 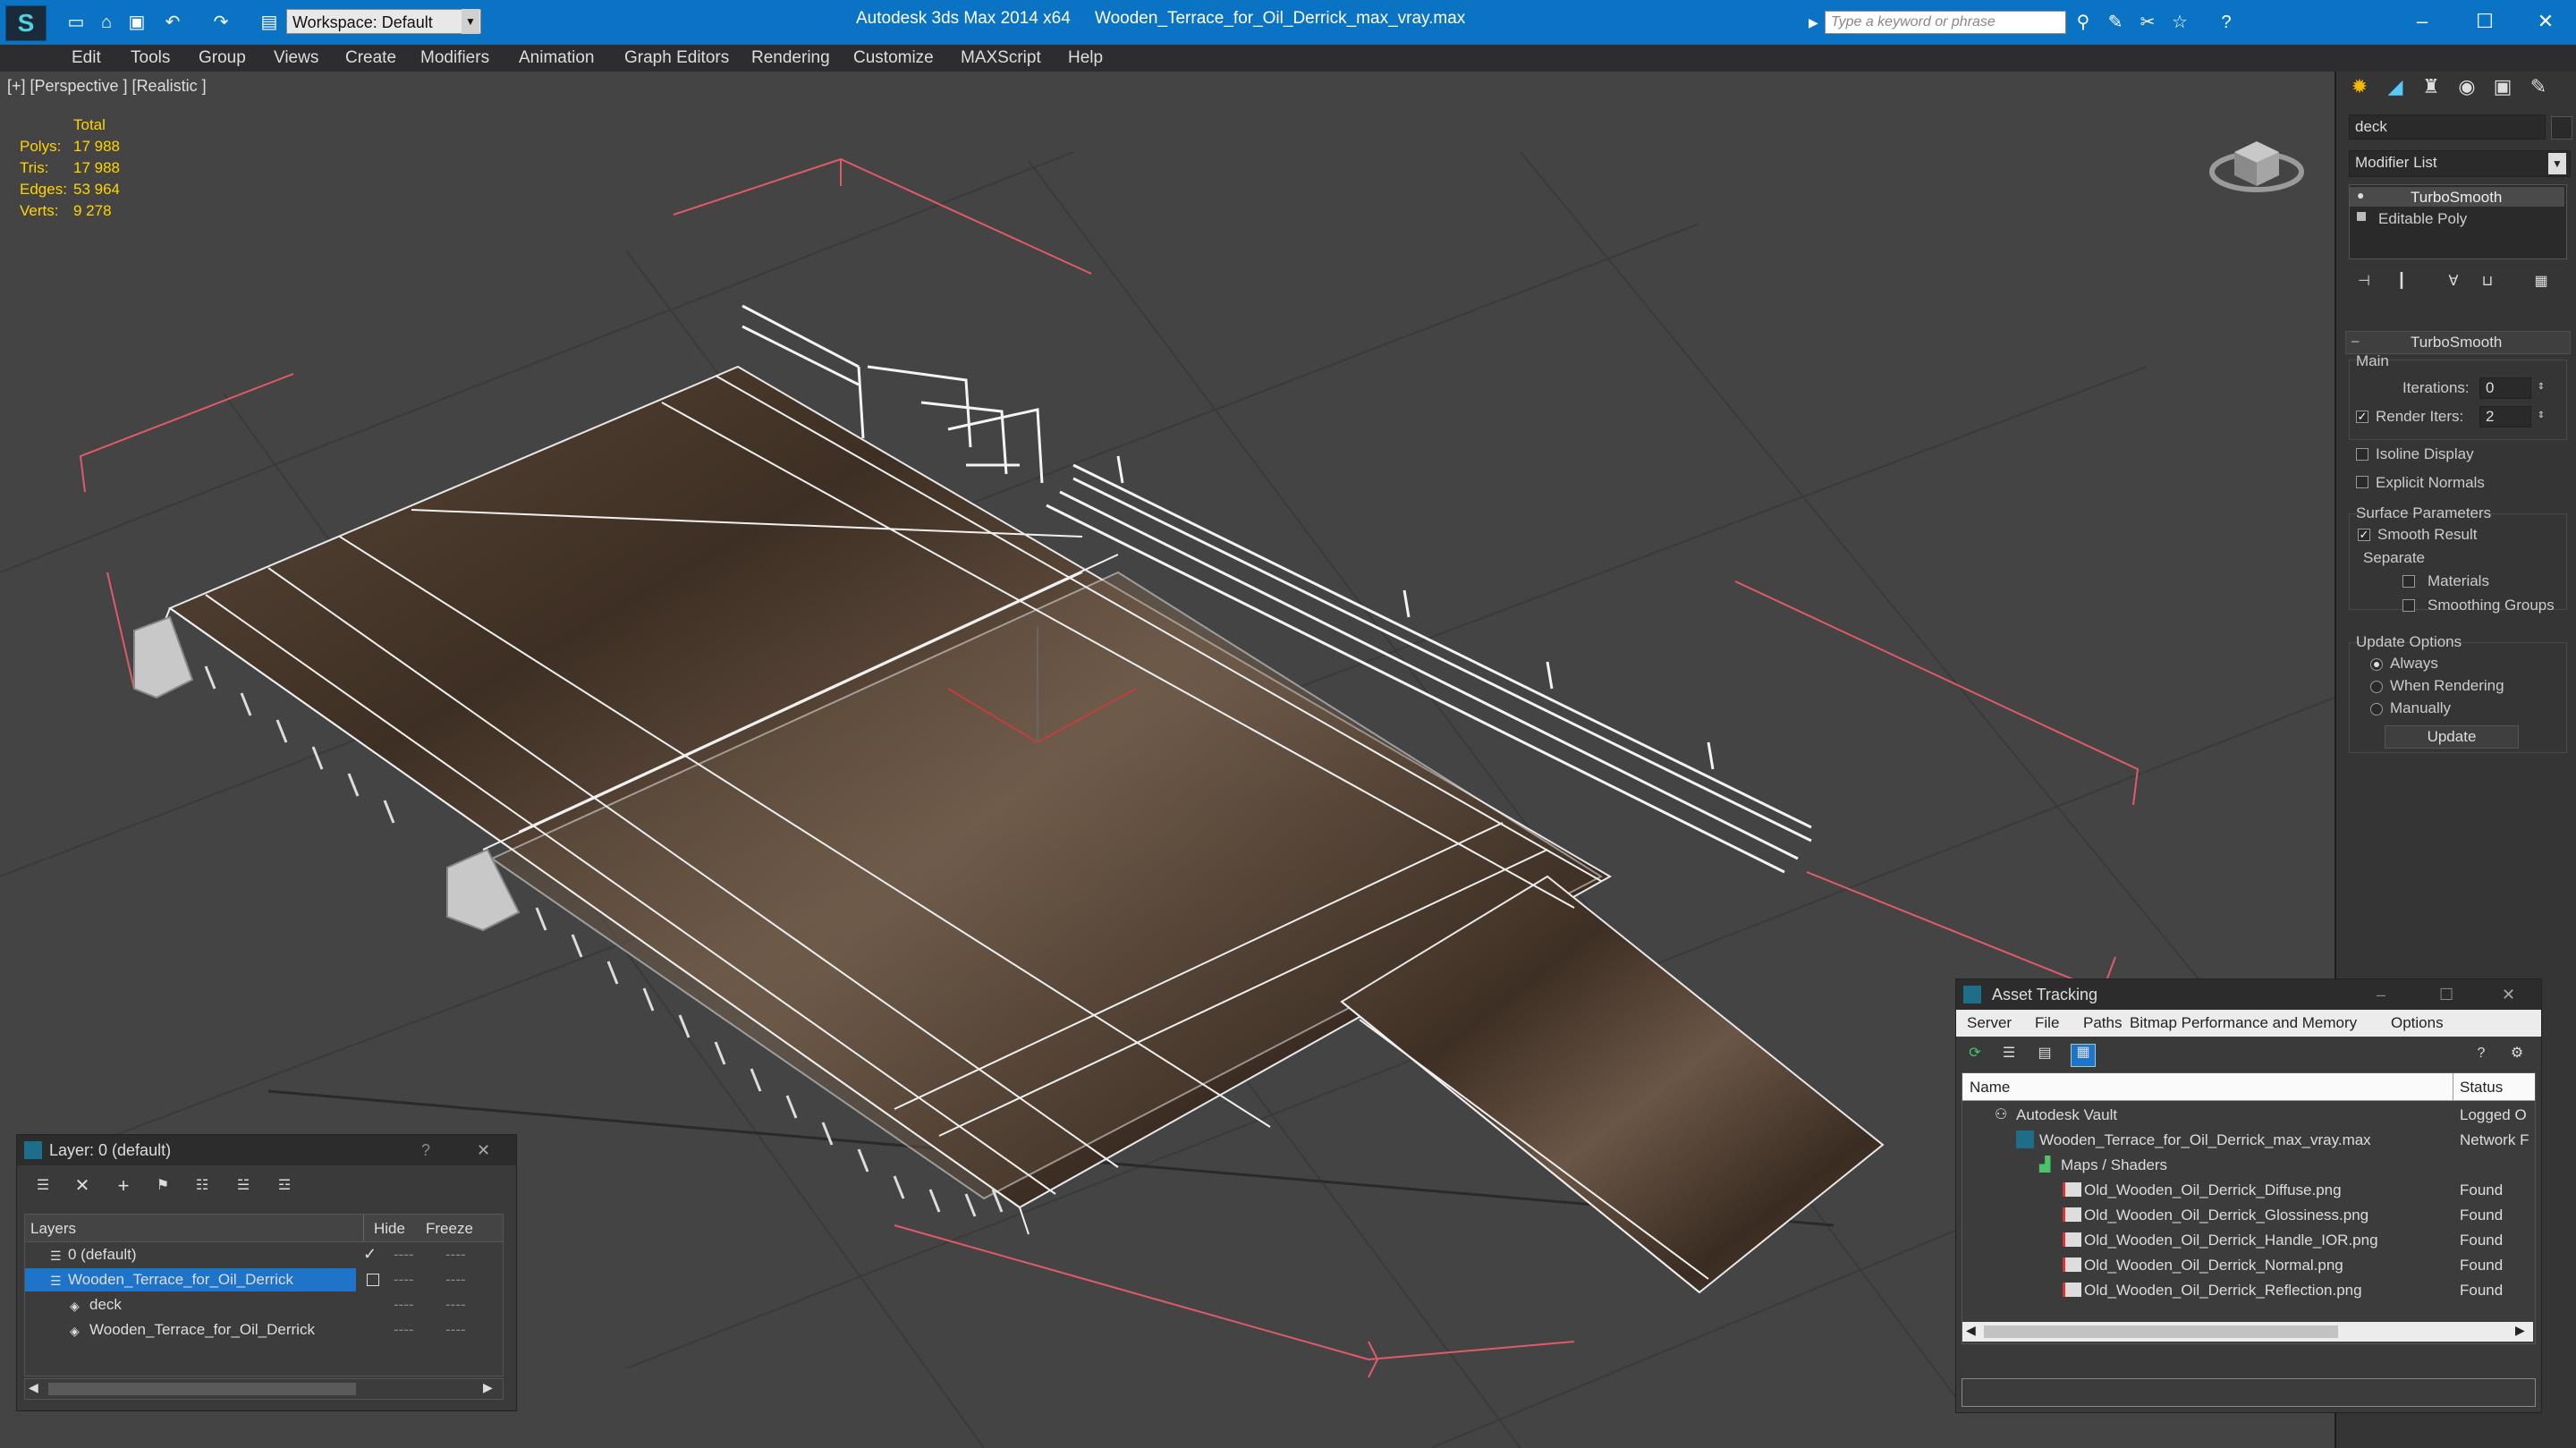 What do you see at coordinates (264, 1254) in the screenshot?
I see `layer-row-default: ☰ 0 (default) ✓ ---- ----` at bounding box center [264, 1254].